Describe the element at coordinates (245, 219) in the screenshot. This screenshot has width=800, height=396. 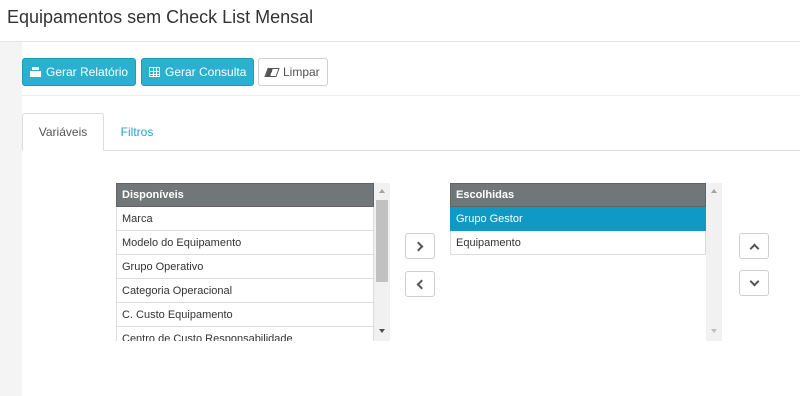
I see `list-item: Marca` at that location.